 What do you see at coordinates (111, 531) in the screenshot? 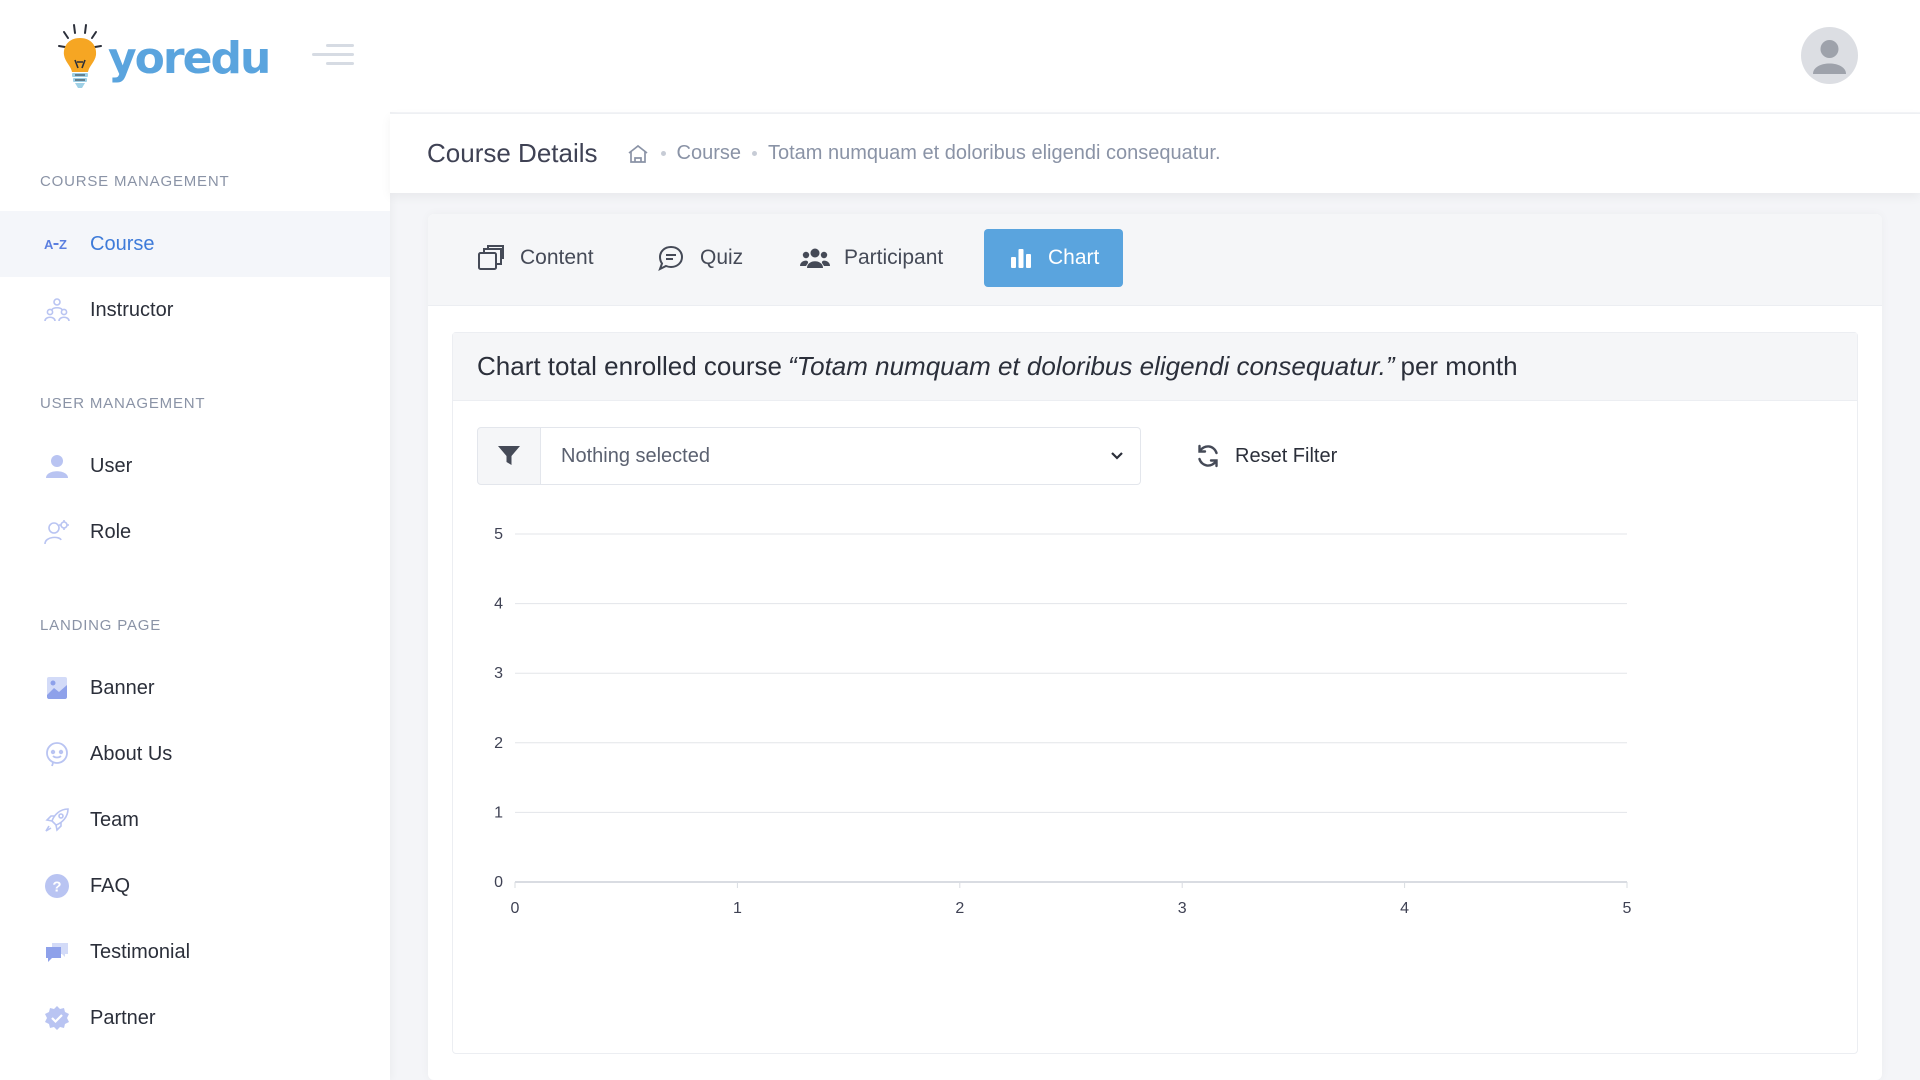
I see `sidebar-item-label: Role` at bounding box center [111, 531].